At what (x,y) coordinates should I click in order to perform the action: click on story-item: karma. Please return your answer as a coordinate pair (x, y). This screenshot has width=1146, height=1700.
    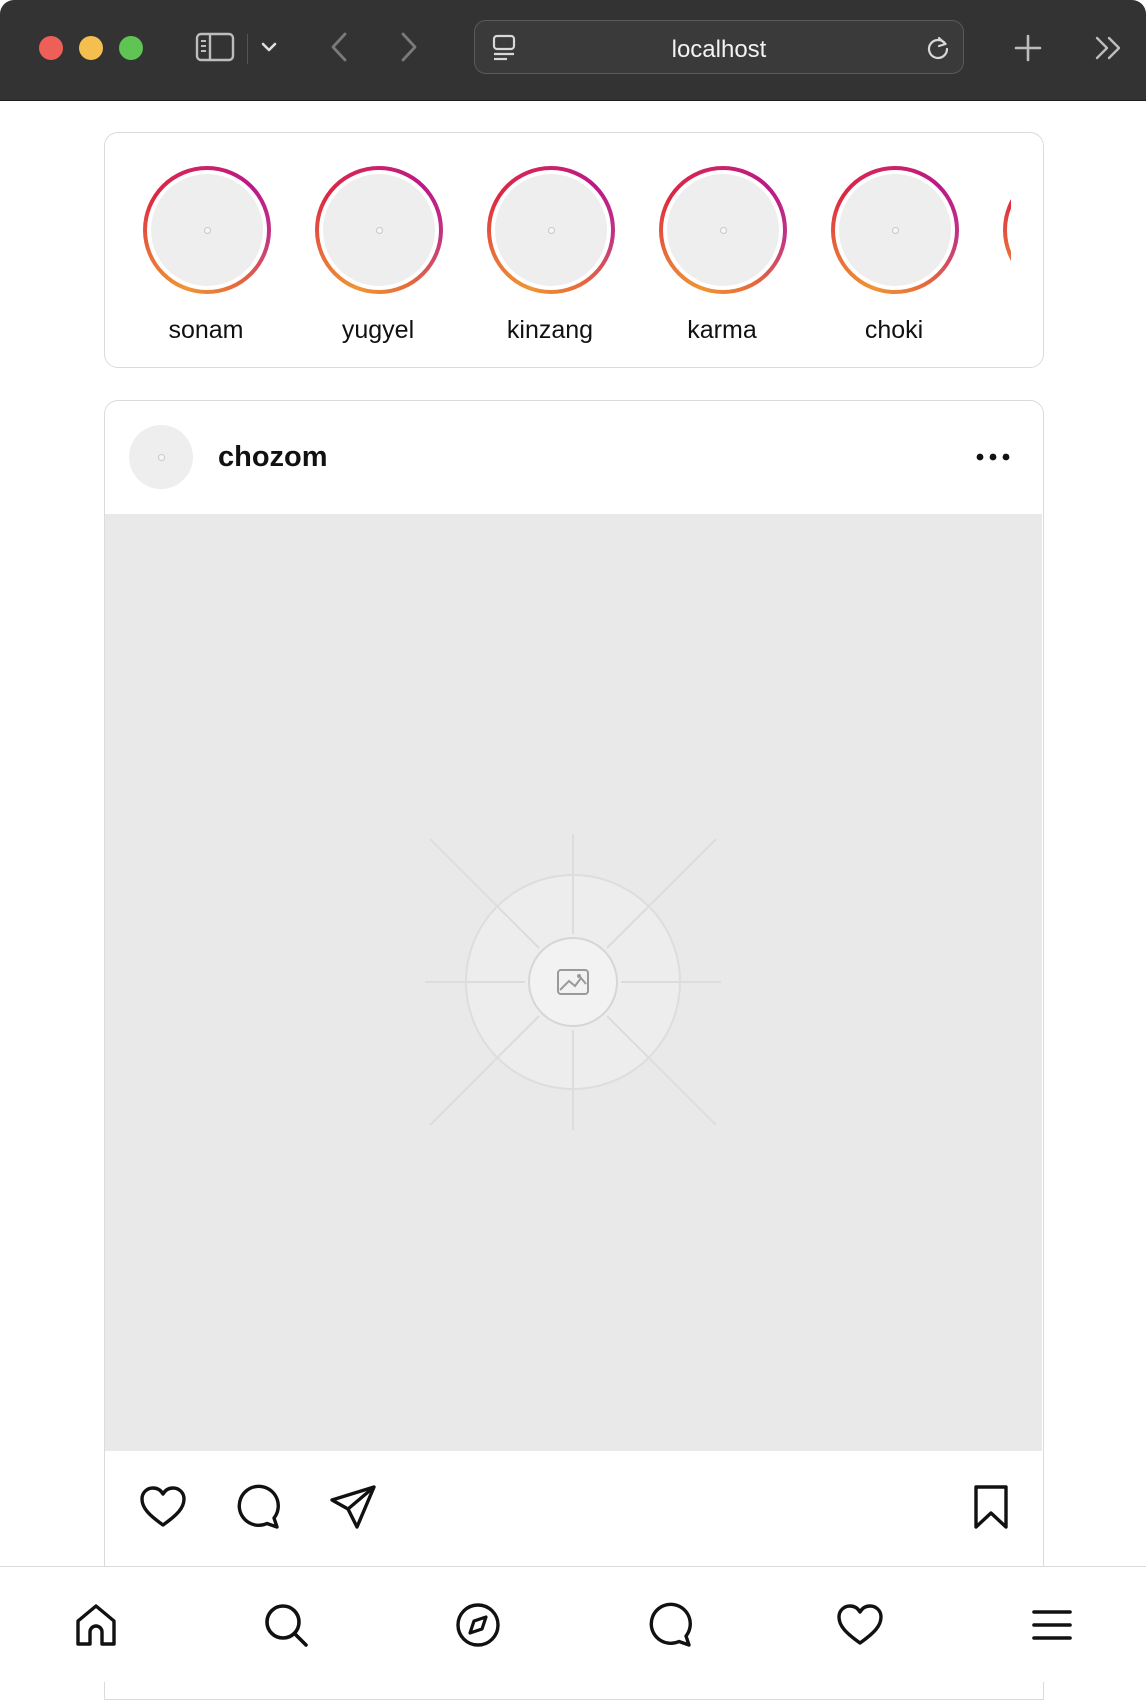
    Looking at the image, I should click on (722, 255).